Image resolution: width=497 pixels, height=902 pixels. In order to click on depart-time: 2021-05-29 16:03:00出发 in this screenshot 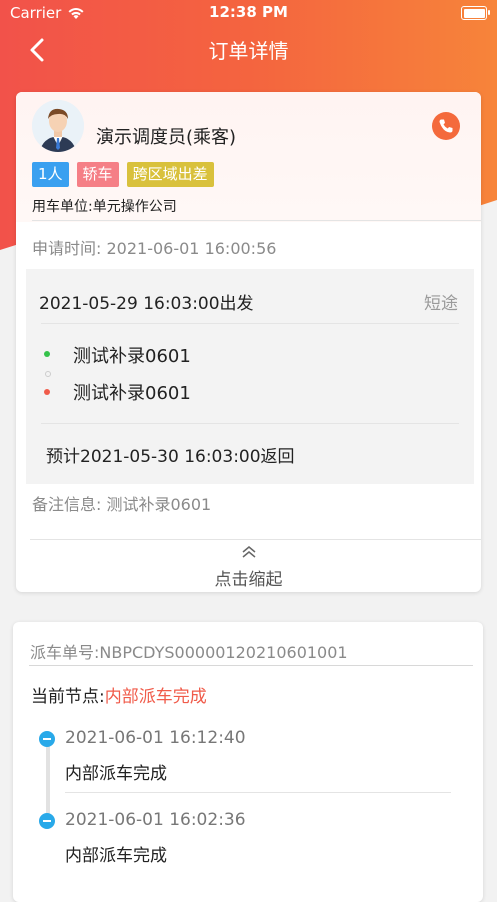, I will do `click(146, 304)`.